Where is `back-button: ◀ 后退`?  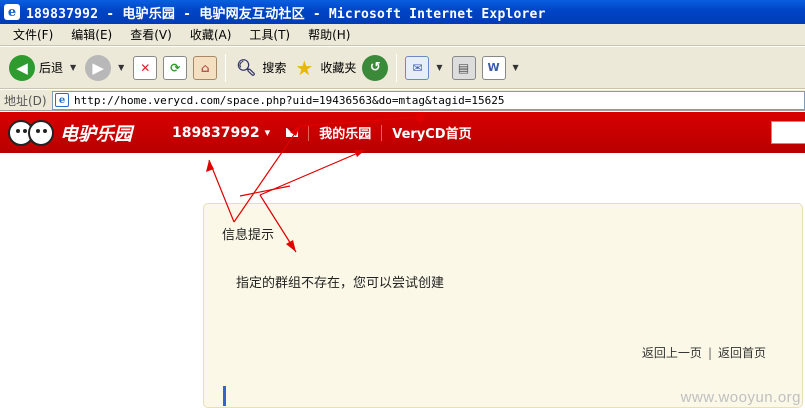 back-button: ◀ 后退 is located at coordinates (36, 68).